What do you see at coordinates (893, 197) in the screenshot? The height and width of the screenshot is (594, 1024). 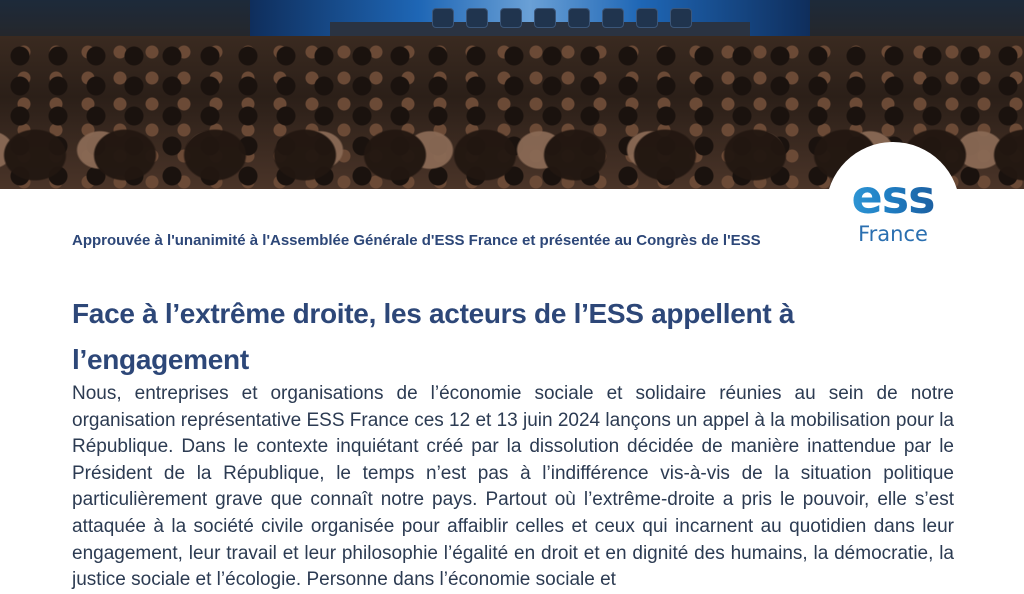 I see `logo-ess-text: ess` at bounding box center [893, 197].